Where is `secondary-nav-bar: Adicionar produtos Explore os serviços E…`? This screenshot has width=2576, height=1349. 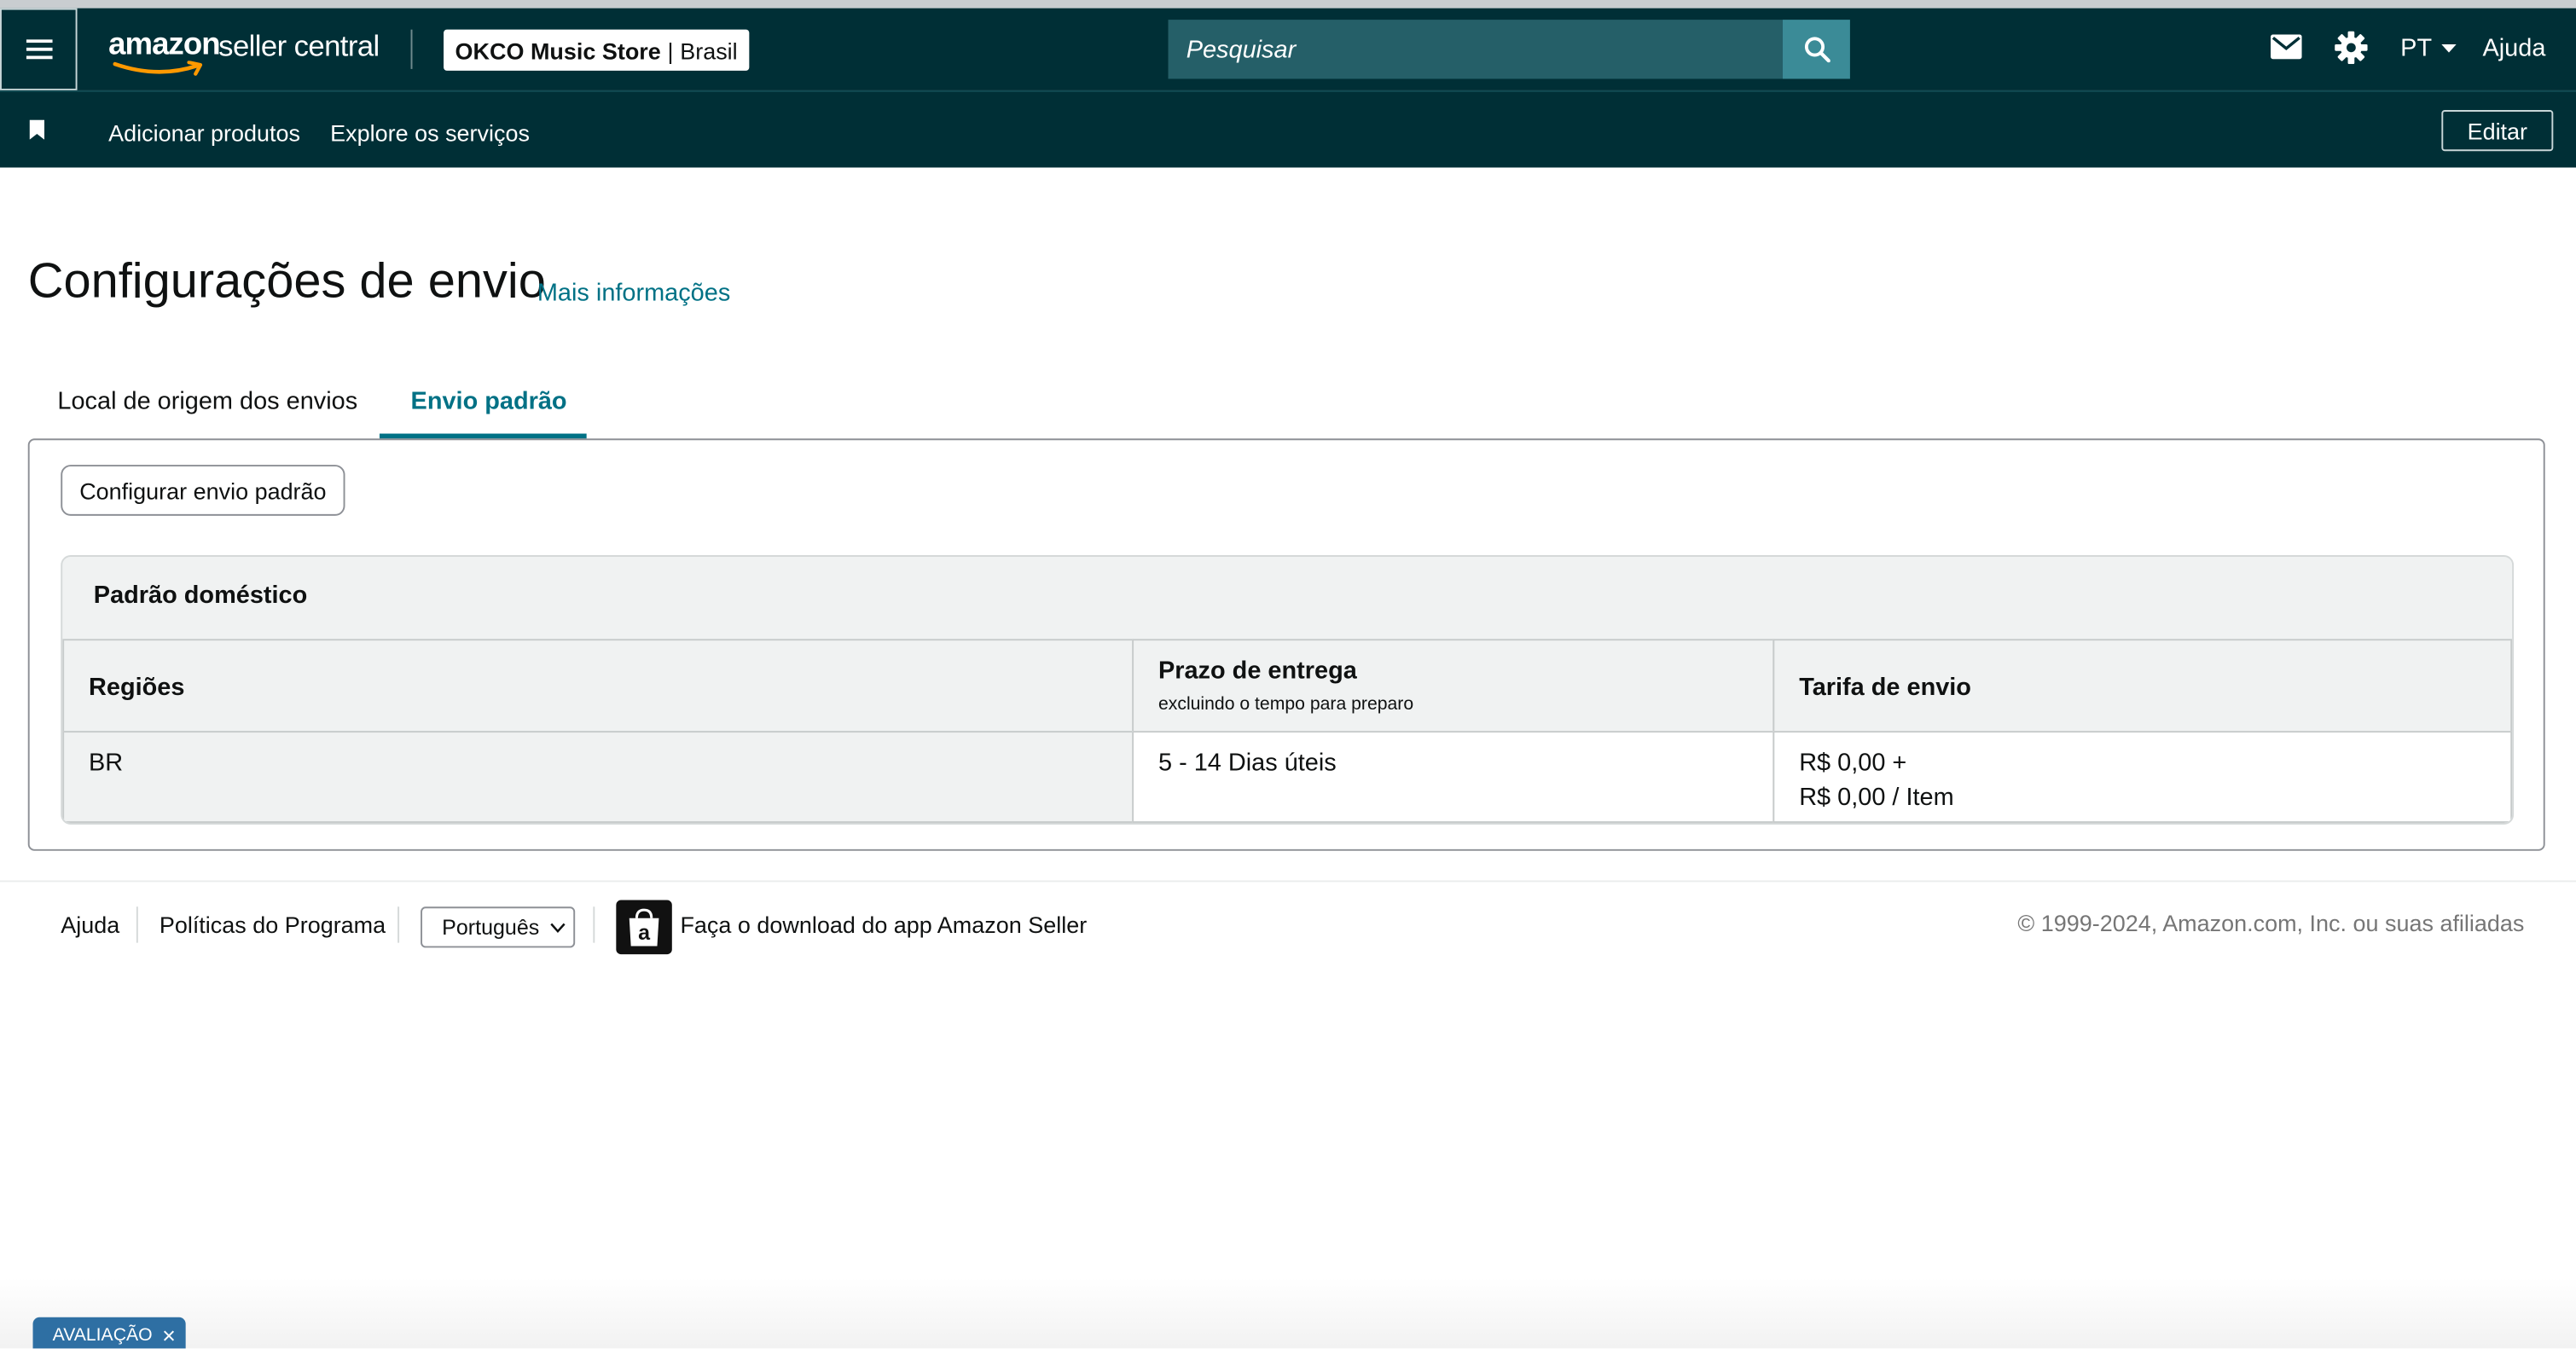 secondary-nav-bar: Adicionar produtos Explore os serviços E… is located at coordinates (1288, 129).